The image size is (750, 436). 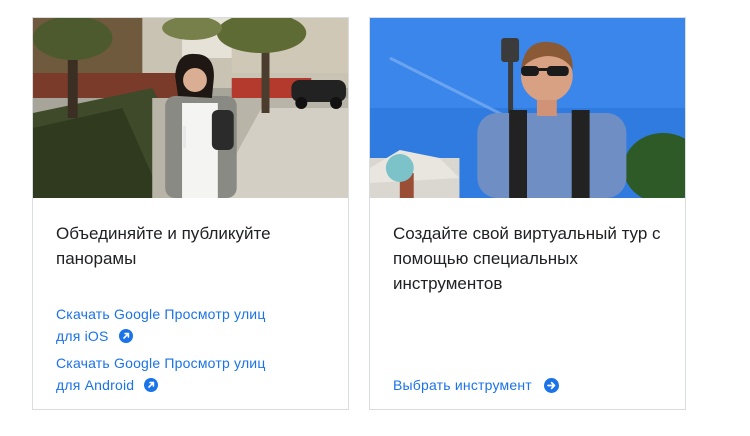 I want to click on arrow-right-circle-icon, so click(x=551, y=385).